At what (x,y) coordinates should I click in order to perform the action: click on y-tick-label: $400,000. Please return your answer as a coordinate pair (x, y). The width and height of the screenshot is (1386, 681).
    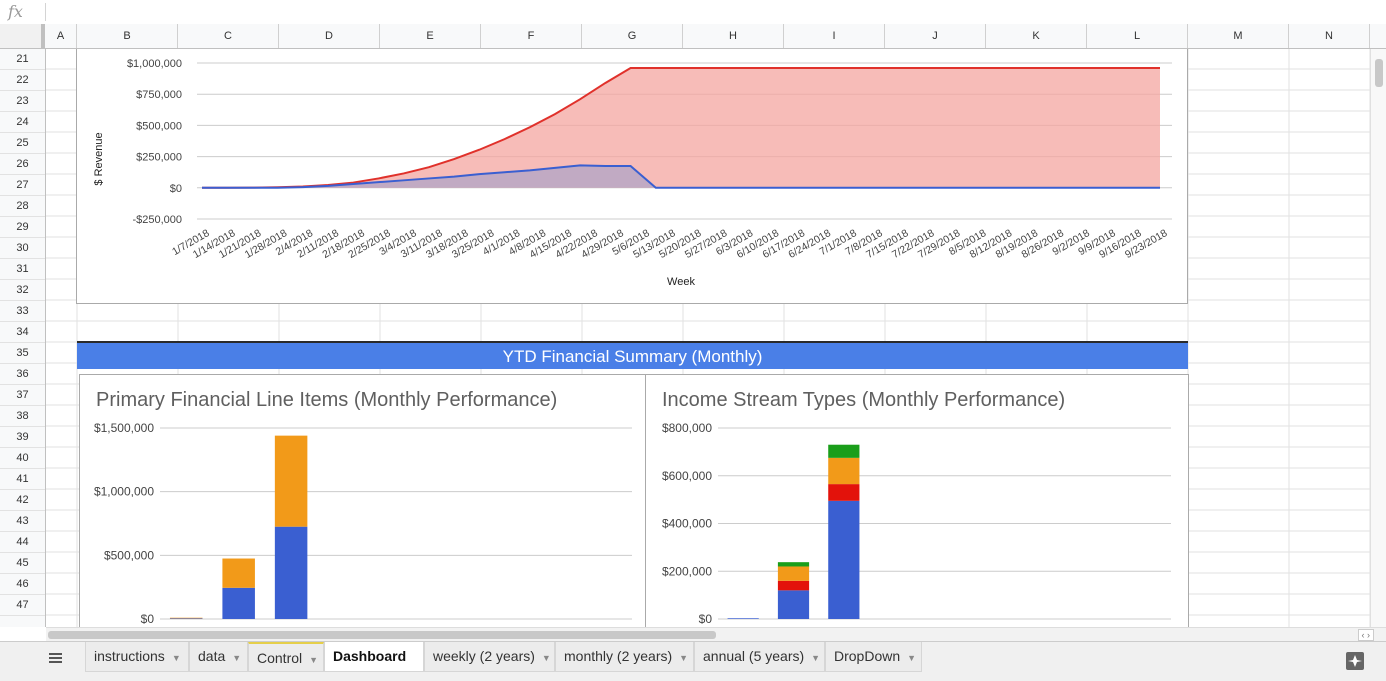
    Looking at the image, I should click on (687, 524).